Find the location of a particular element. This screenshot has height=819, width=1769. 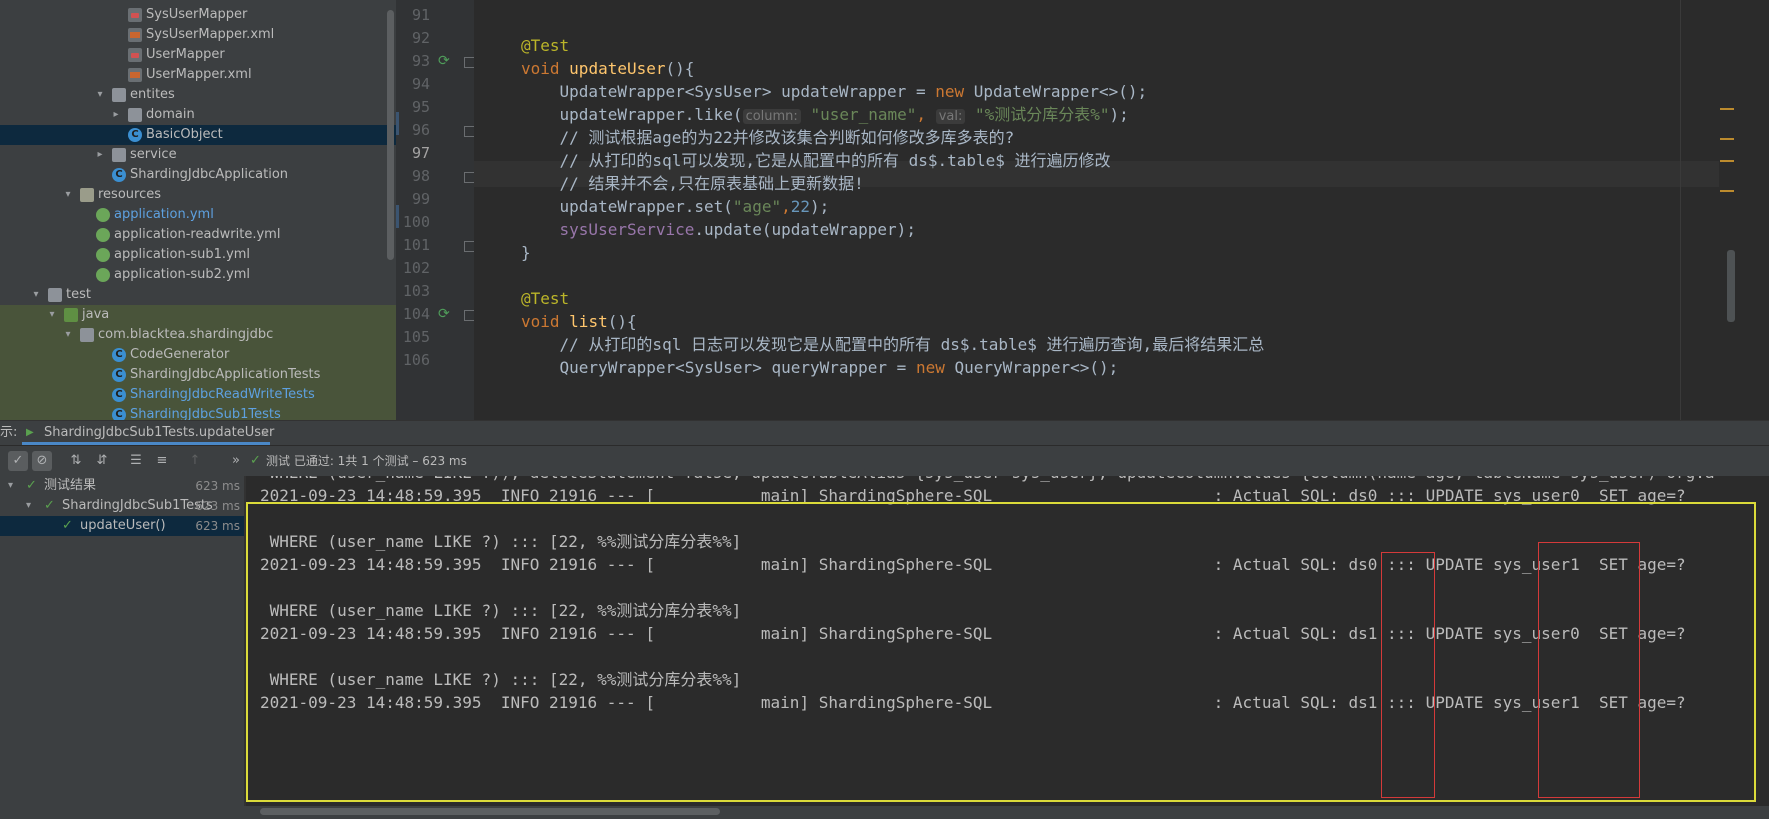

line-number: 96 is located at coordinates (413, 130).